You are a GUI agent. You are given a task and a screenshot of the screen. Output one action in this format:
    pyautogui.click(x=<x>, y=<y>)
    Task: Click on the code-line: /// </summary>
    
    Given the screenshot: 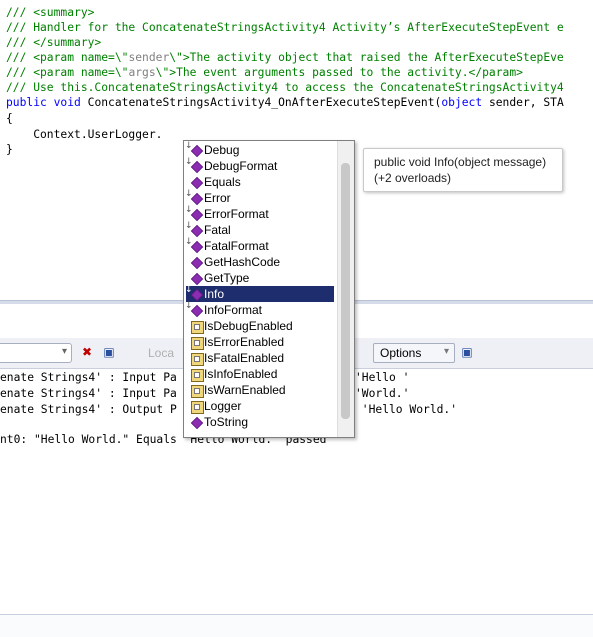 What is the action you would take?
    pyautogui.click(x=53, y=42)
    